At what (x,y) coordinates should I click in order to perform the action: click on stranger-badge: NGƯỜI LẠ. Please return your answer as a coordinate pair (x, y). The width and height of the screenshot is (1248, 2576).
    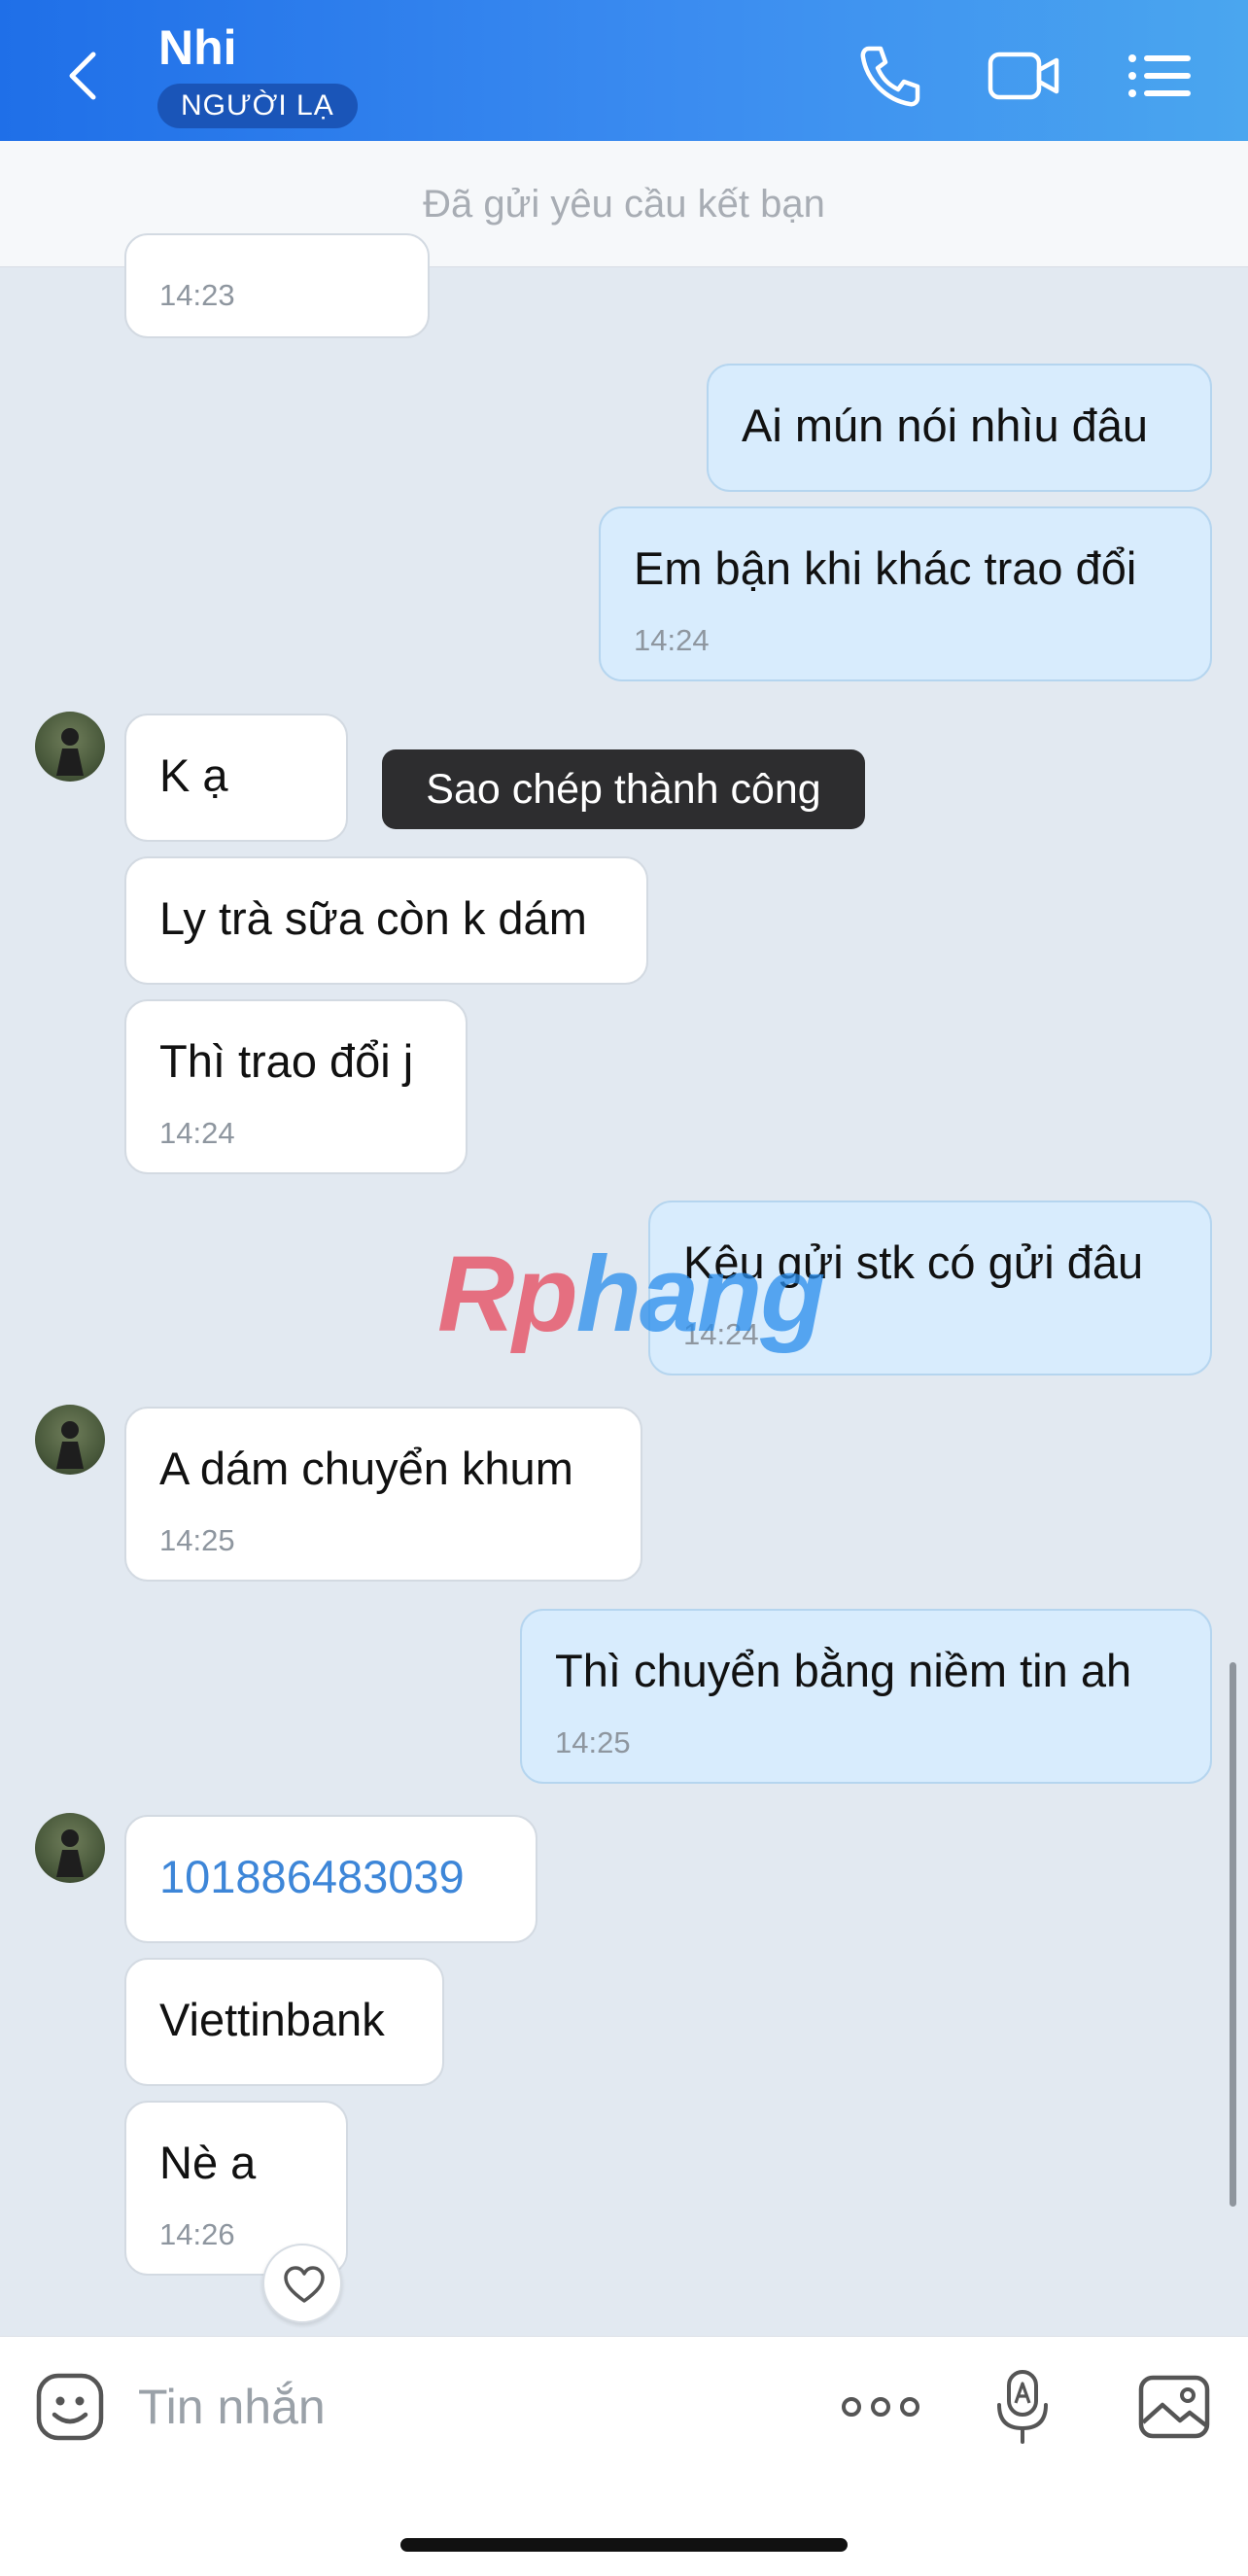
    Looking at the image, I should click on (257, 106).